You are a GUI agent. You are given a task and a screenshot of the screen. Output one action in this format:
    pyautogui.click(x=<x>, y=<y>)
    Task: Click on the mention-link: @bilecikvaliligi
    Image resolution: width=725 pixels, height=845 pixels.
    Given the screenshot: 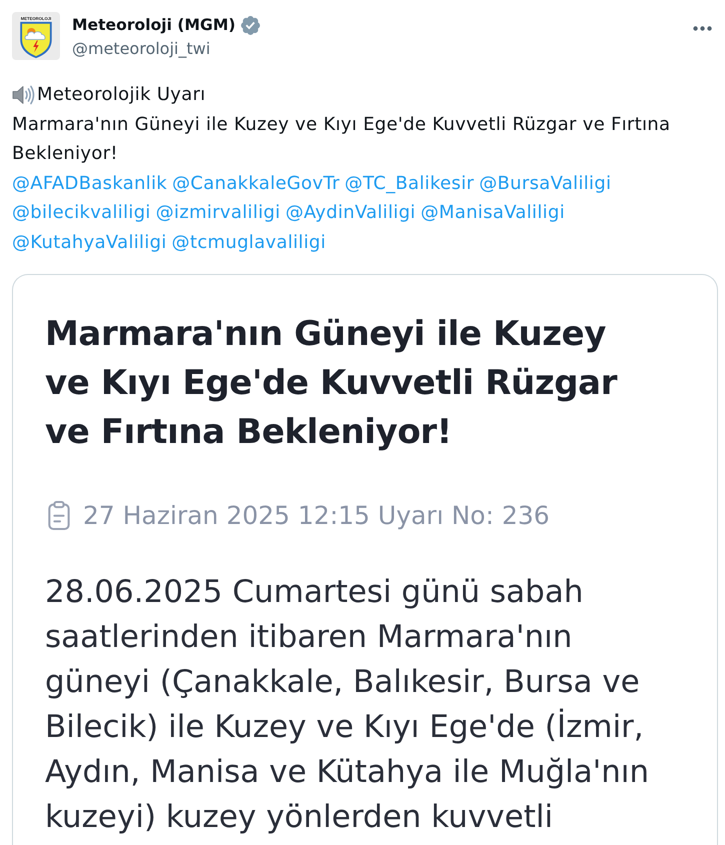 What is the action you would take?
    pyautogui.click(x=81, y=213)
    